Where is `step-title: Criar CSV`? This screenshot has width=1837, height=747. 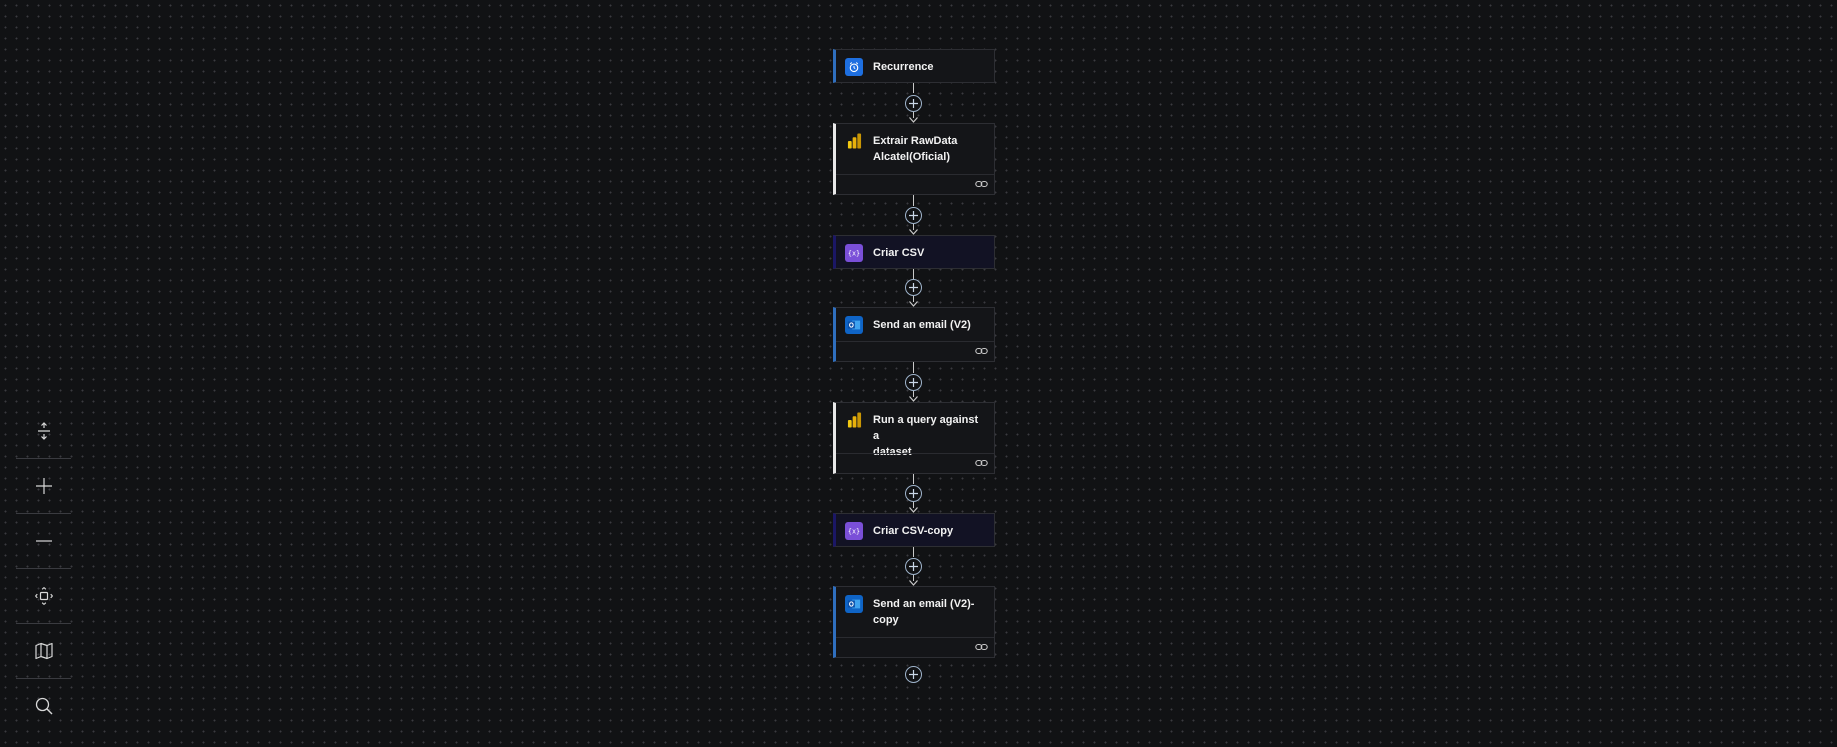
step-title: Criar CSV is located at coordinates (899, 253).